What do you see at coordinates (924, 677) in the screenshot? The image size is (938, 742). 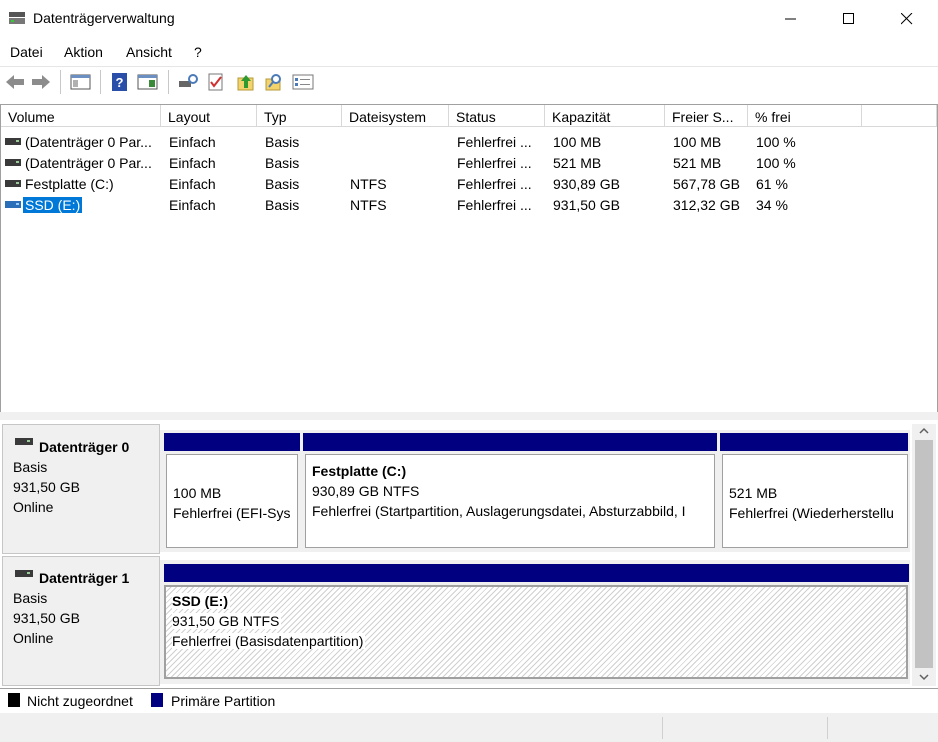 I see `scroll-down-icon` at bounding box center [924, 677].